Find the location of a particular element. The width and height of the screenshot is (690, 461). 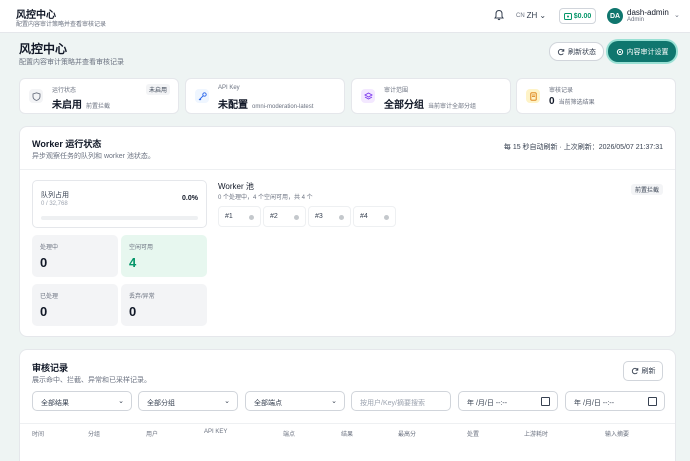

column-header: 用户 is located at coordinates (152, 433).